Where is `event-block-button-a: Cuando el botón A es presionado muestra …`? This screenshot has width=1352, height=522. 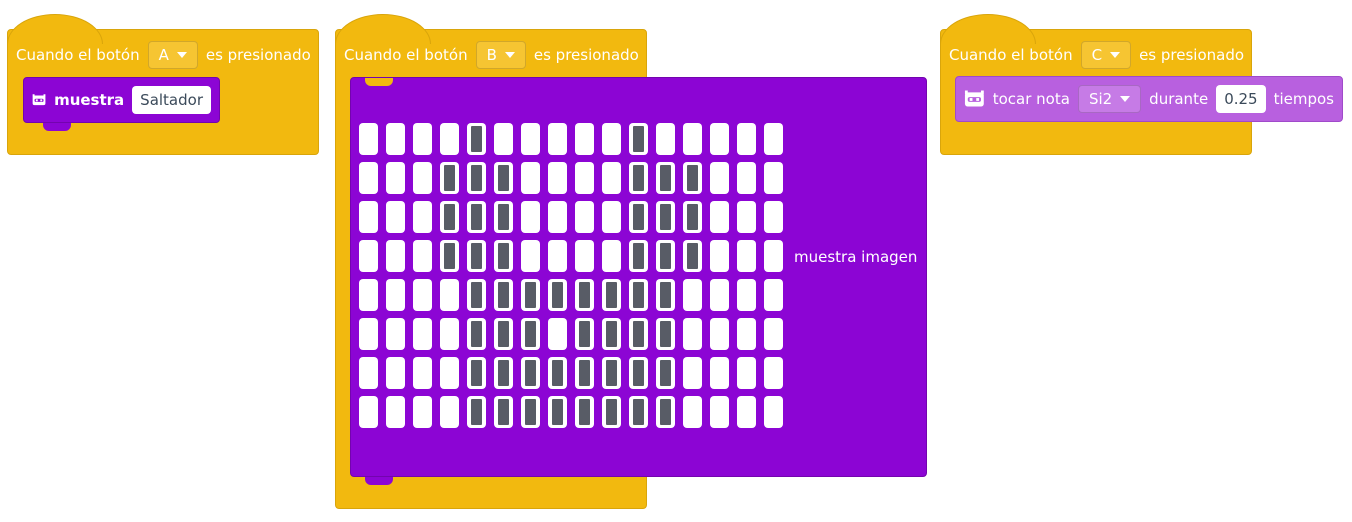
event-block-button-a: Cuando el botón A es presionado muestra … is located at coordinates (163, 84).